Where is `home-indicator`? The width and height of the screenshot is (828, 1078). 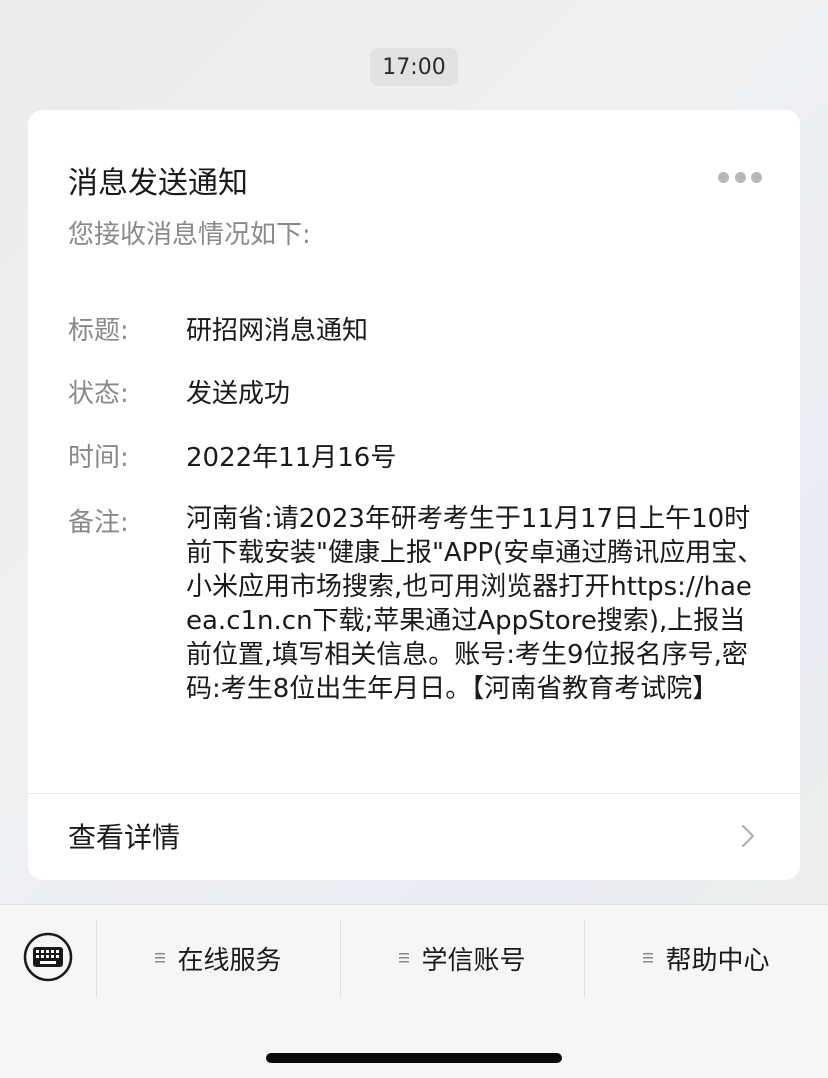
home-indicator is located at coordinates (414, 1058).